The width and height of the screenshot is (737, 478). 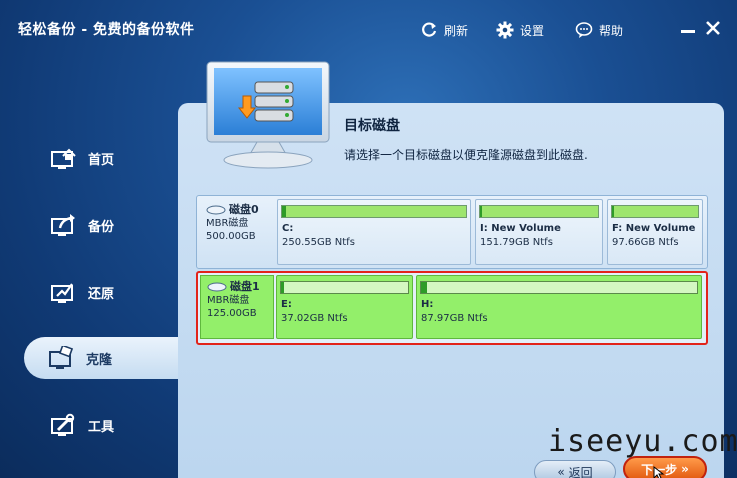 I want to click on partition-size: 250.55GB Ntfs, so click(x=318, y=242).